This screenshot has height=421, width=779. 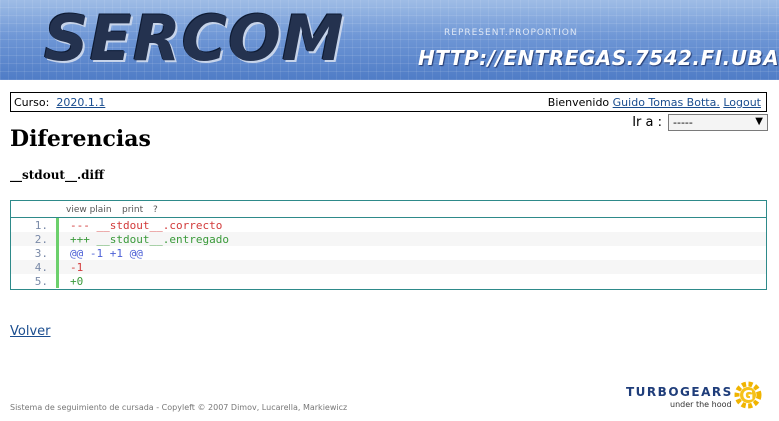 What do you see at coordinates (41, 281) in the screenshot?
I see `line-number: 5.` at bounding box center [41, 281].